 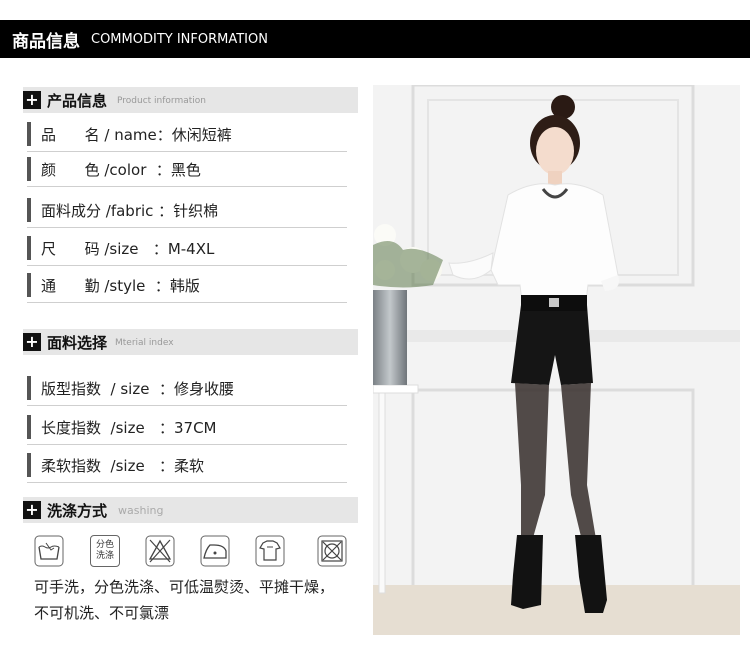 I want to click on info-row: 尺 码 /size ：M-4XL, so click(x=187, y=250).